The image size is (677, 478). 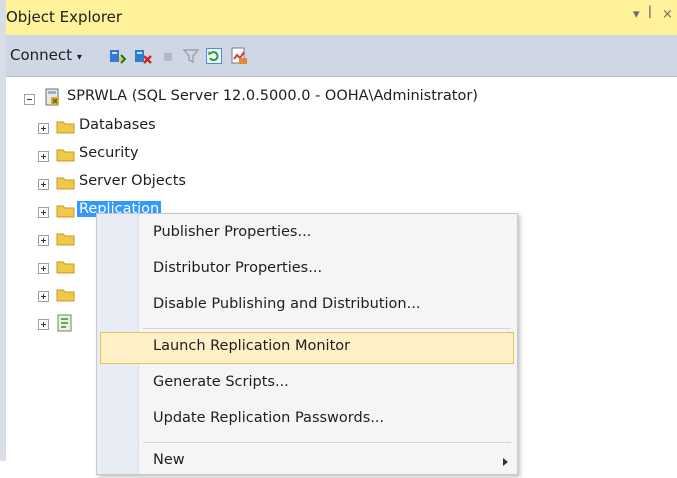 What do you see at coordinates (650, 14) in the screenshot?
I see `pin-icon: ꟾ` at bounding box center [650, 14].